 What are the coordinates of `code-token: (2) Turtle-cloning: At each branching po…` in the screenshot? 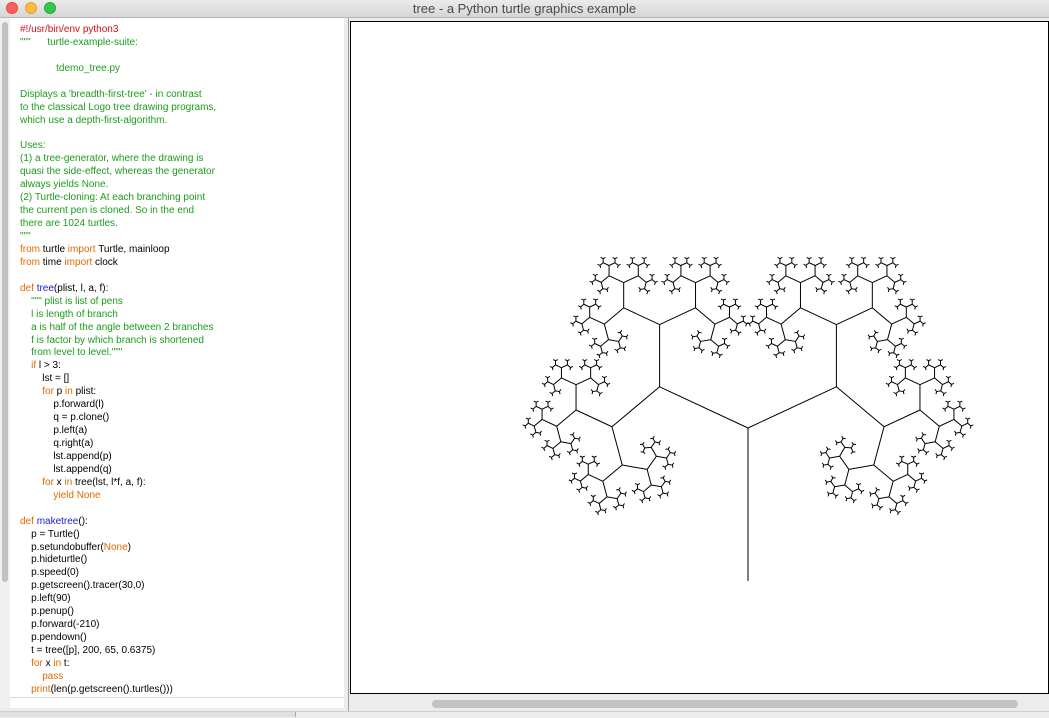 It's located at (112, 197).